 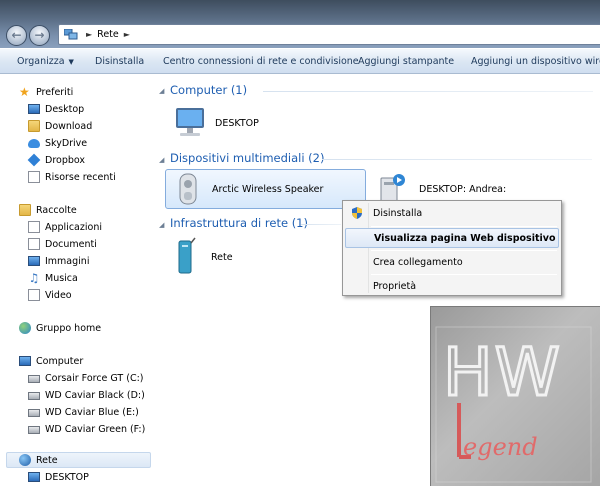 What do you see at coordinates (500, 447) in the screenshot?
I see `watermark-bottom-text: egend` at bounding box center [500, 447].